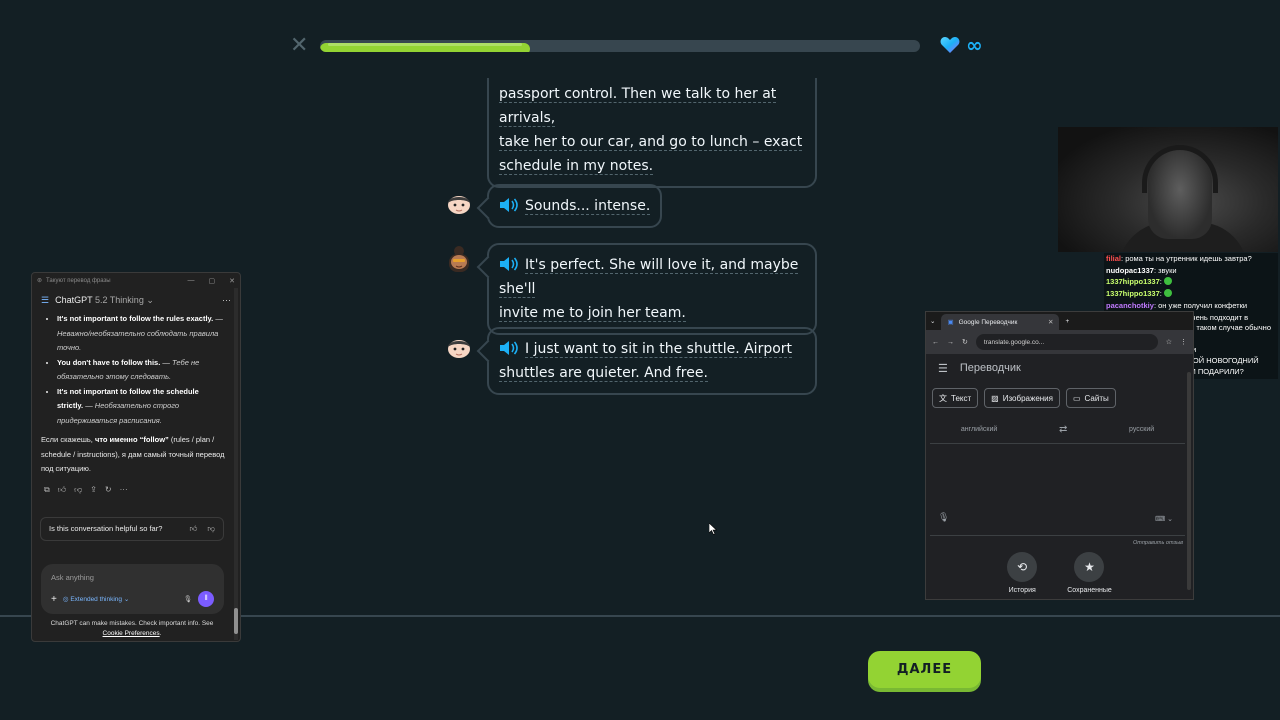 Image resolution: width=1280 pixels, height=720 pixels. What do you see at coordinates (995, 398) in the screenshot?
I see `image-icon: ▨` at bounding box center [995, 398].